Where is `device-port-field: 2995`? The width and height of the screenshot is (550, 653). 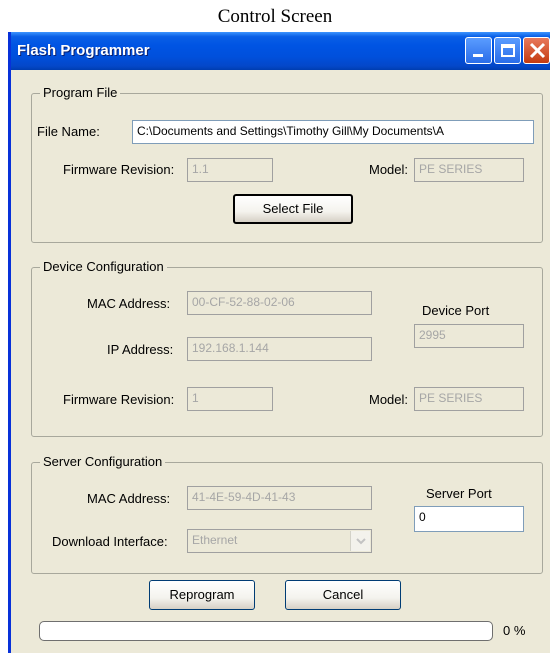 device-port-field: 2995 is located at coordinates (469, 336).